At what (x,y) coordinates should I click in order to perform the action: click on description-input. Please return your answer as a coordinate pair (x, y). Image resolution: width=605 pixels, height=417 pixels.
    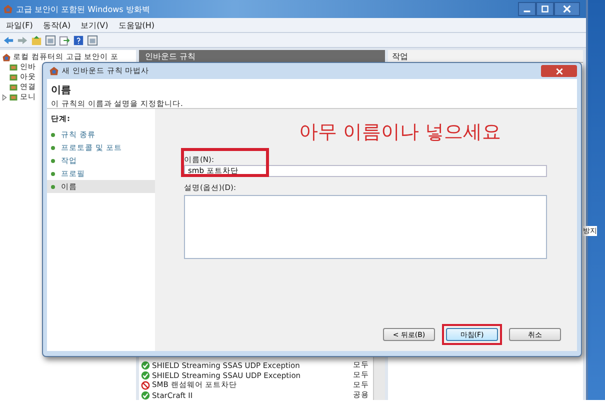
    Looking at the image, I should click on (365, 227).